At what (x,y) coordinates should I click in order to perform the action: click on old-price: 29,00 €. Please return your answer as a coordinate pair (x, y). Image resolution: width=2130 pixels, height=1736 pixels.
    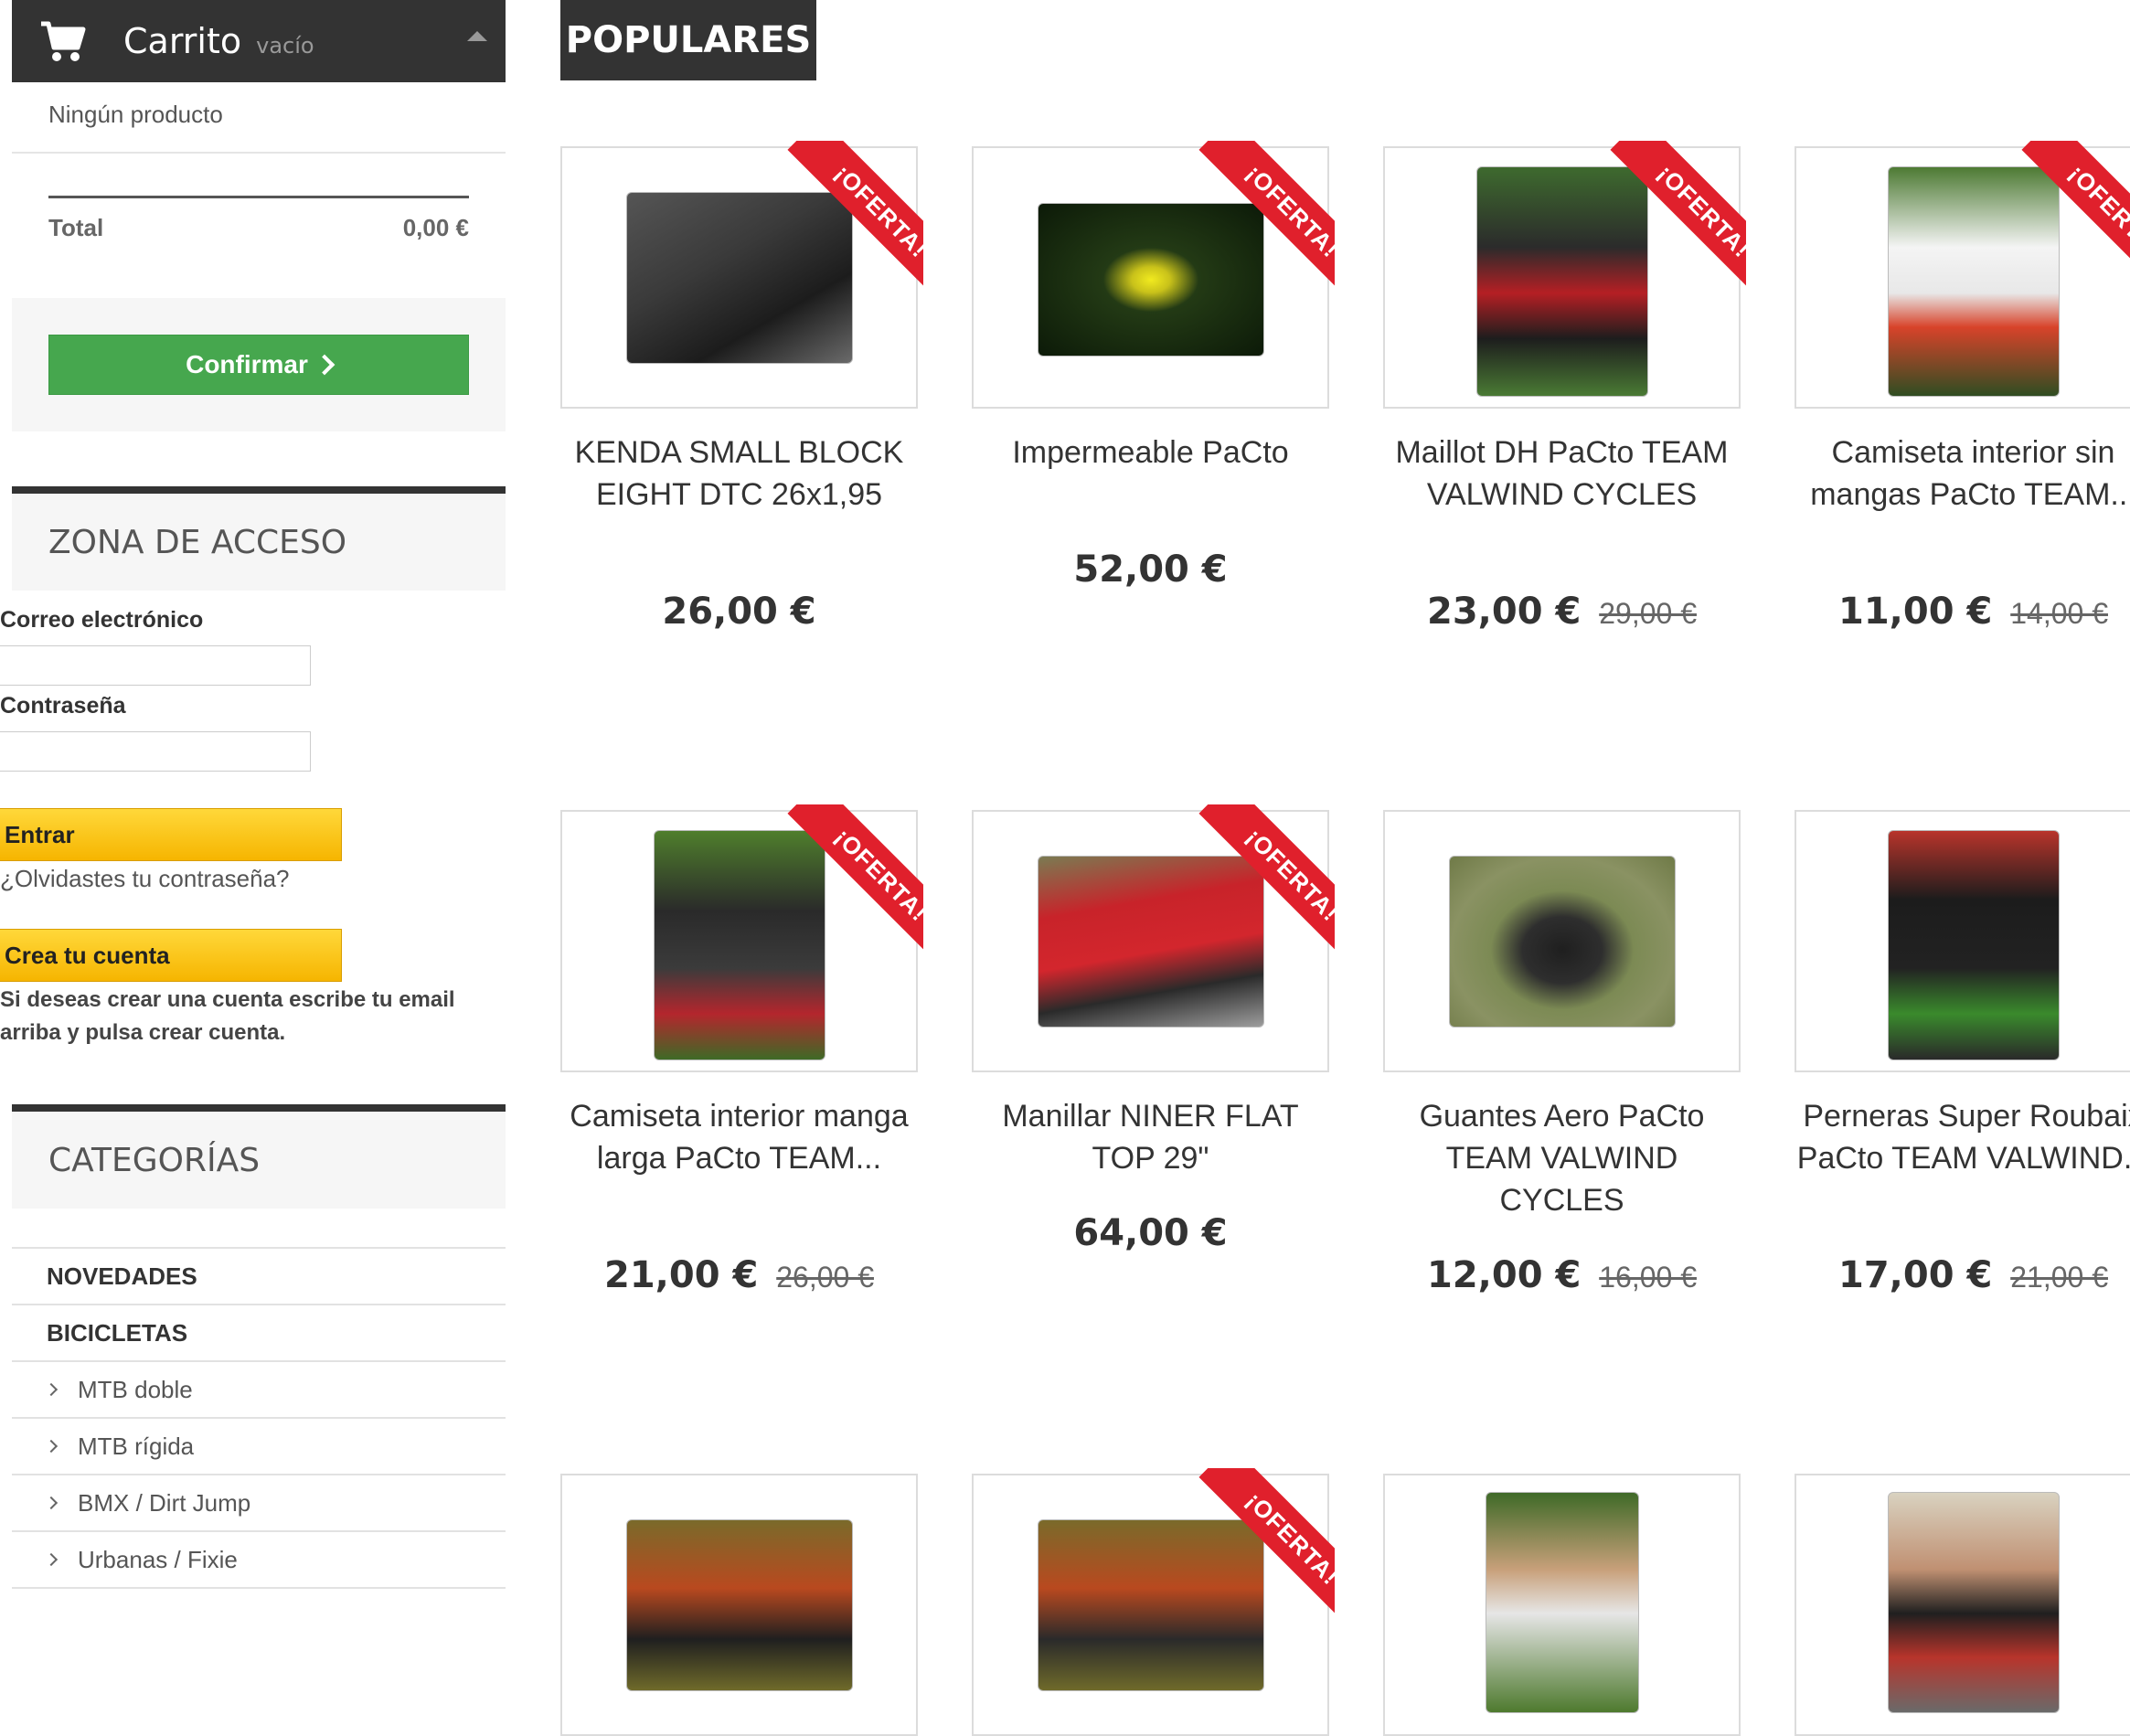
    Looking at the image, I should click on (1648, 613).